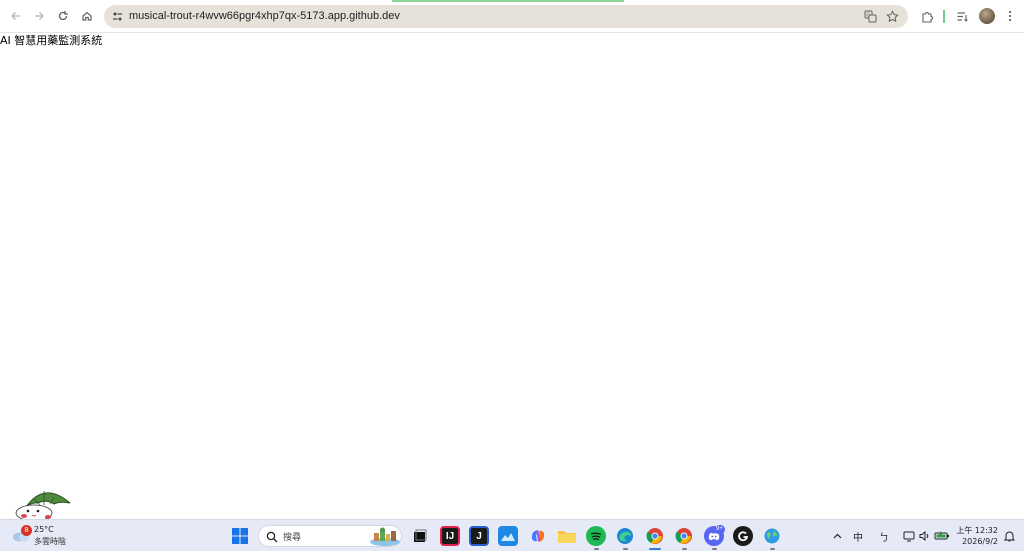 The image size is (1024, 551). I want to click on back-arrow-icon, so click(16, 16).